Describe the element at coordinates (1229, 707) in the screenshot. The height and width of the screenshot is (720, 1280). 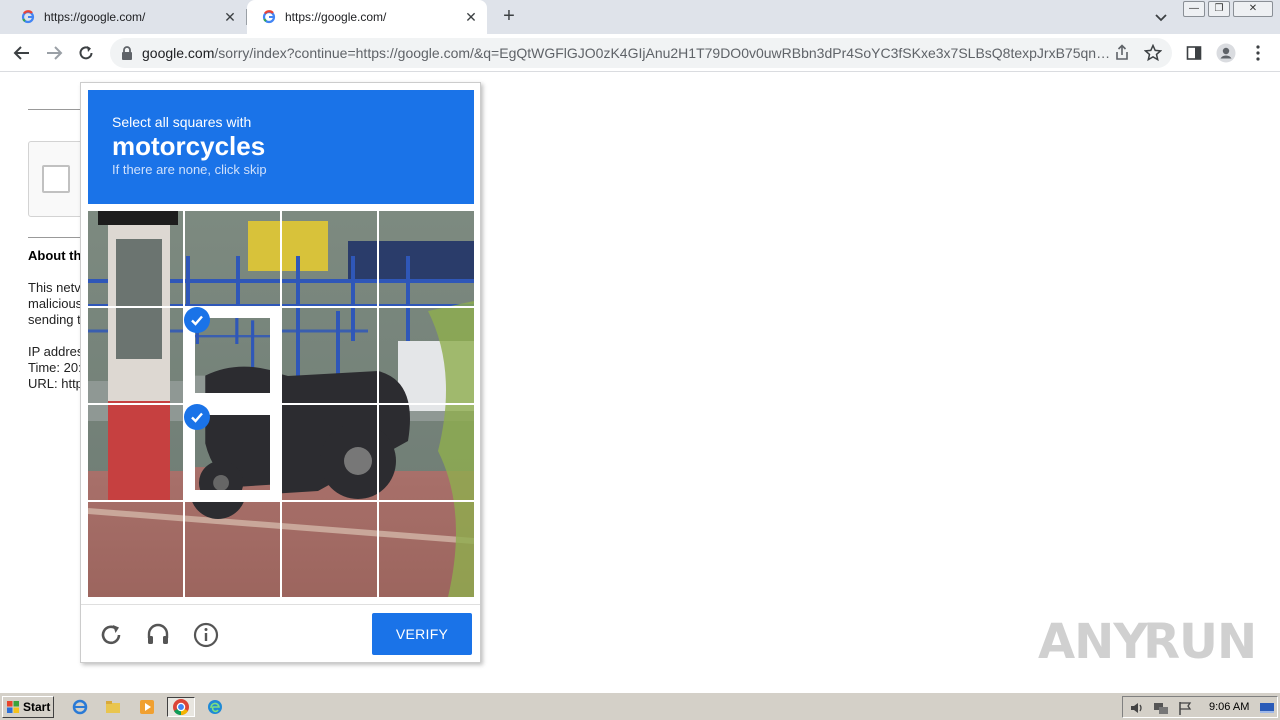
I see `clock: 9:06 AM` at that location.